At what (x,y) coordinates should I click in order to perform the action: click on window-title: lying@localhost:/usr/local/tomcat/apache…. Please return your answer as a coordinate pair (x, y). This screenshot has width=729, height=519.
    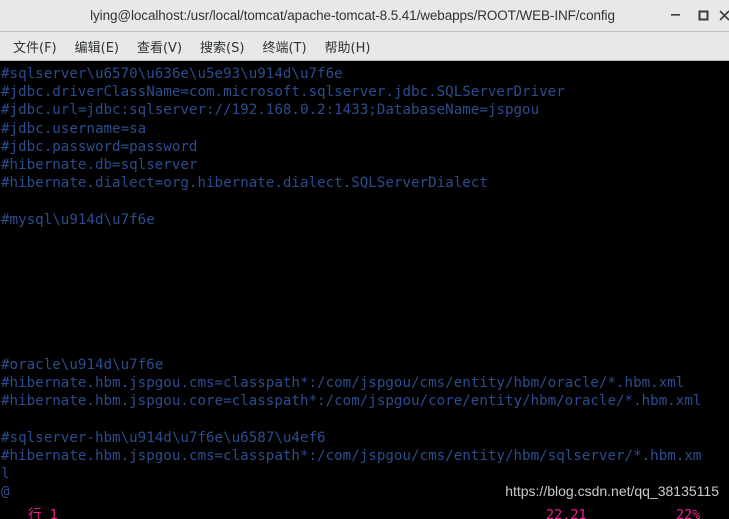
    Looking at the image, I should click on (352, 15).